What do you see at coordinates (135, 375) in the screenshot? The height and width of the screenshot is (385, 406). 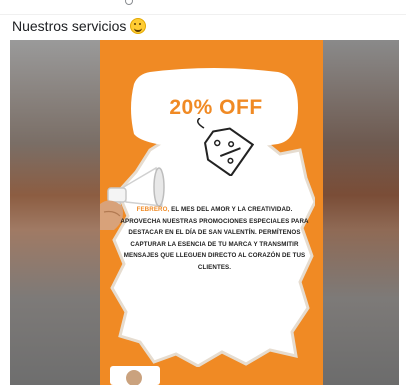 I see `hand-photo-corner` at bounding box center [135, 375].